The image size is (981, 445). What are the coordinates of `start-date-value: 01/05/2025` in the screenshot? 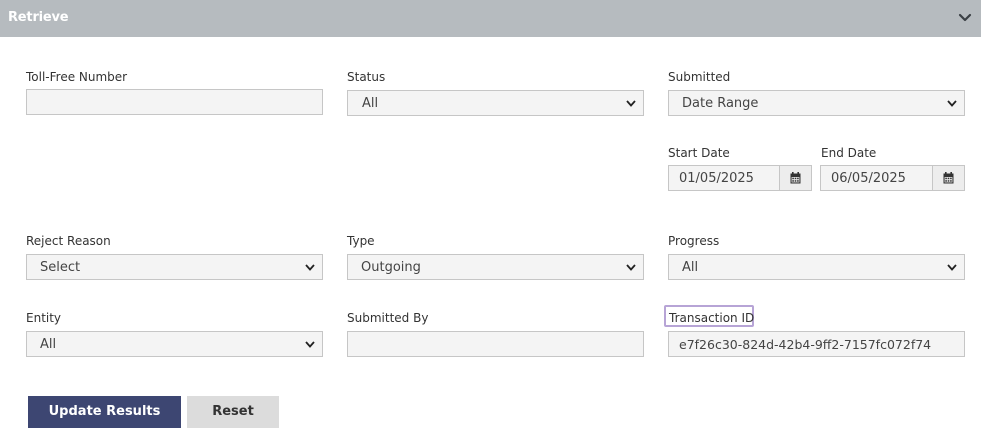 It's located at (716, 178).